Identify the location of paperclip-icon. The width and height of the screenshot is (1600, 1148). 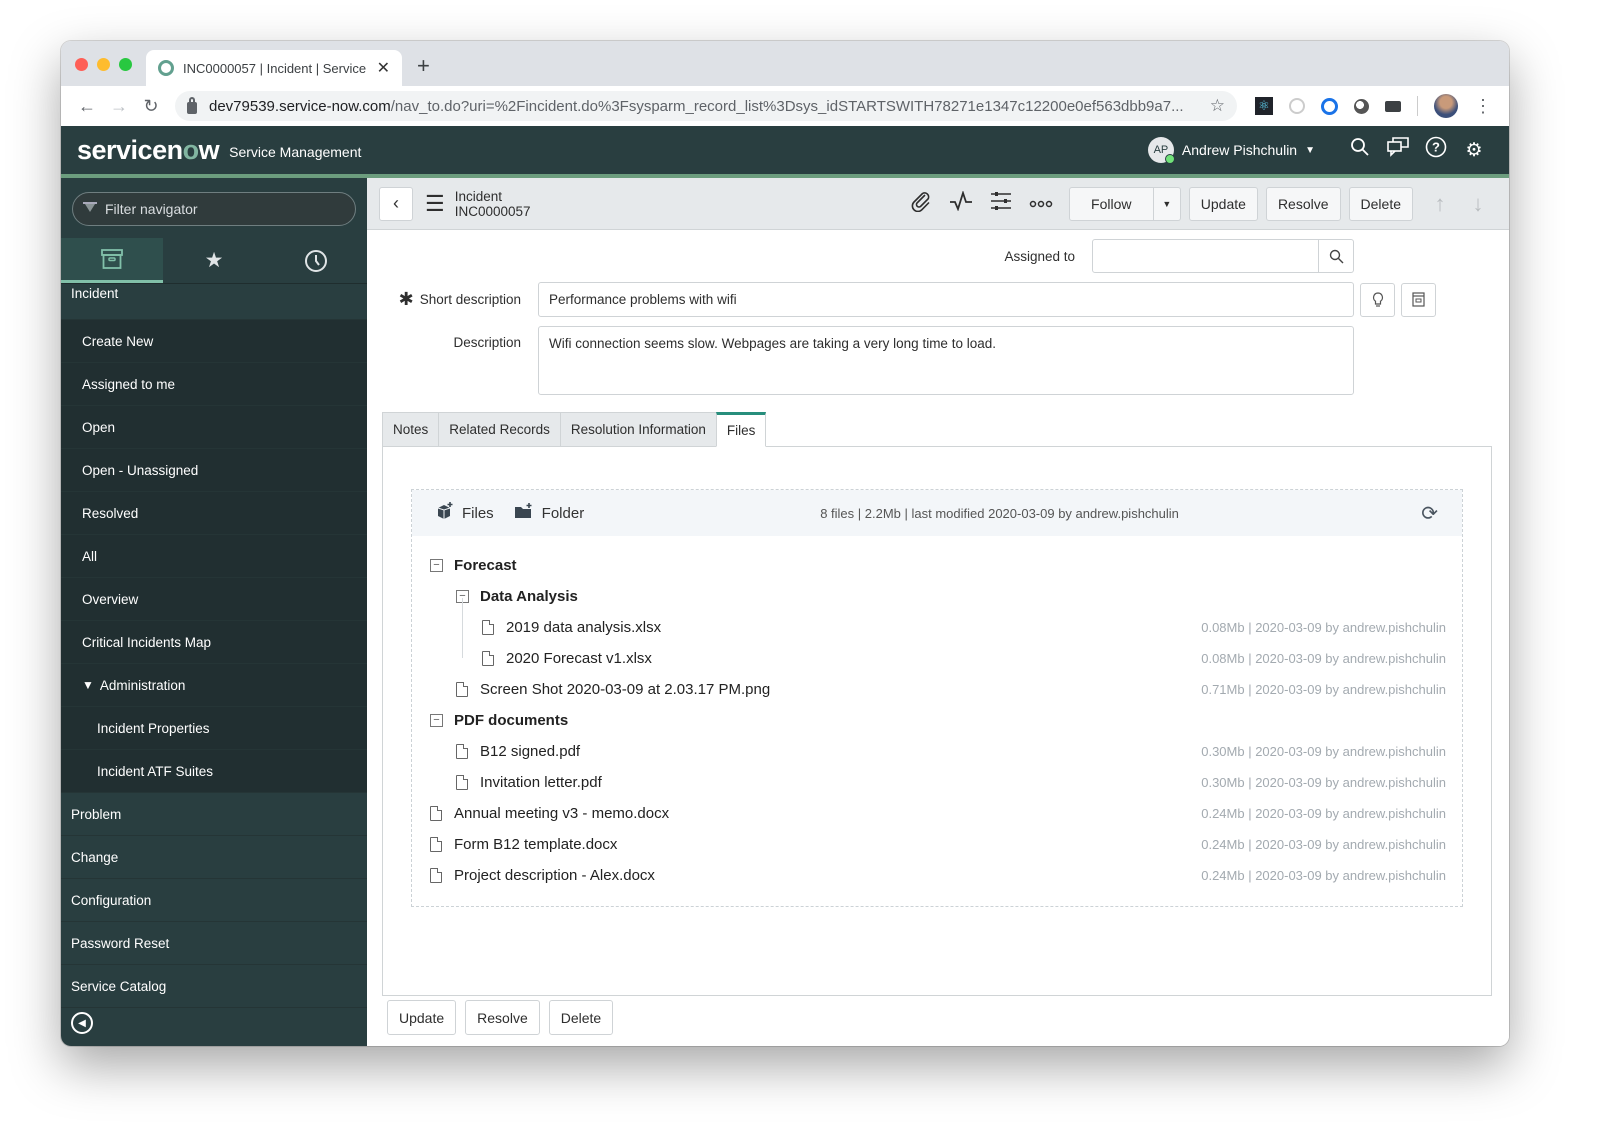
(921, 204).